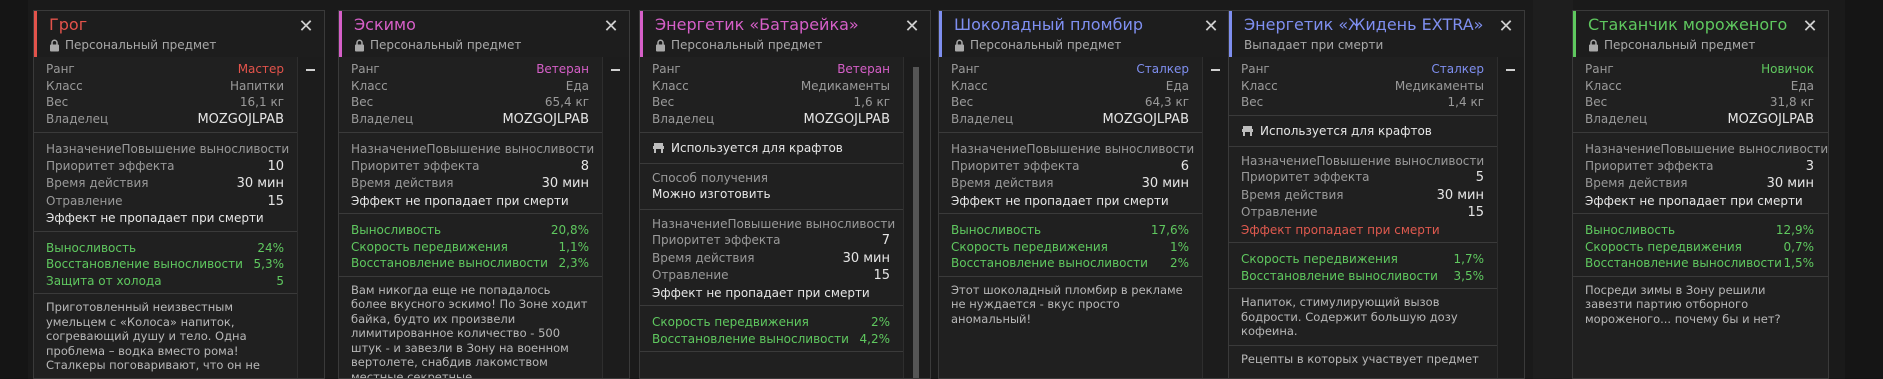 The height and width of the screenshot is (379, 1883). I want to click on card-header: Эскимо Персональный предмет ✕, so click(484, 34).